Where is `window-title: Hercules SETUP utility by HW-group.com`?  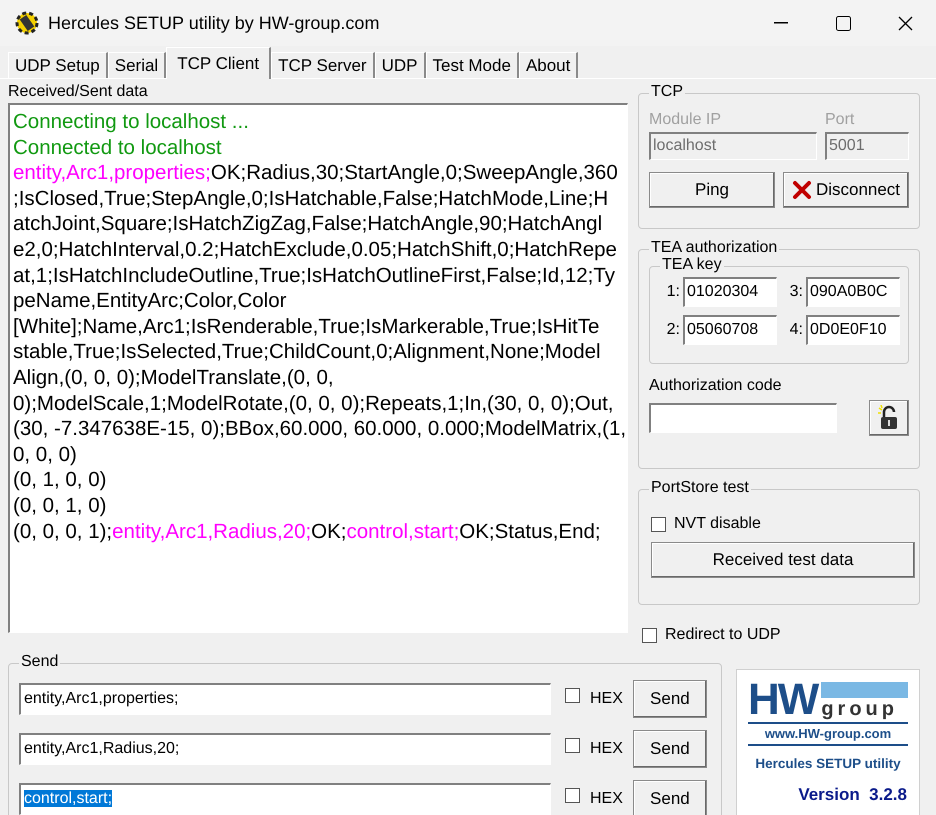 window-title: Hercules SETUP utility by HW-group.com is located at coordinates (214, 23).